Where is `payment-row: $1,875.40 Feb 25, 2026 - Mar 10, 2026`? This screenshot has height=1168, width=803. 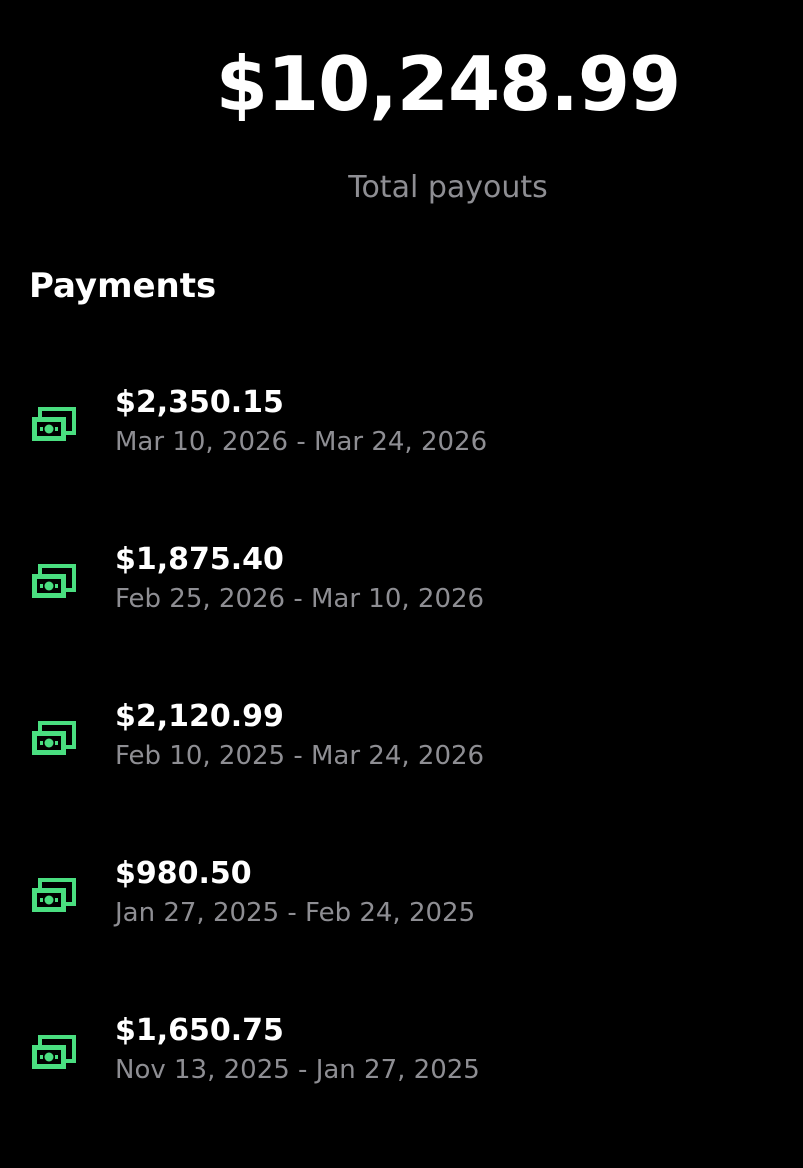 payment-row: $1,875.40 Feb 25, 2026 - Mar 10, 2026 is located at coordinates (401, 618).